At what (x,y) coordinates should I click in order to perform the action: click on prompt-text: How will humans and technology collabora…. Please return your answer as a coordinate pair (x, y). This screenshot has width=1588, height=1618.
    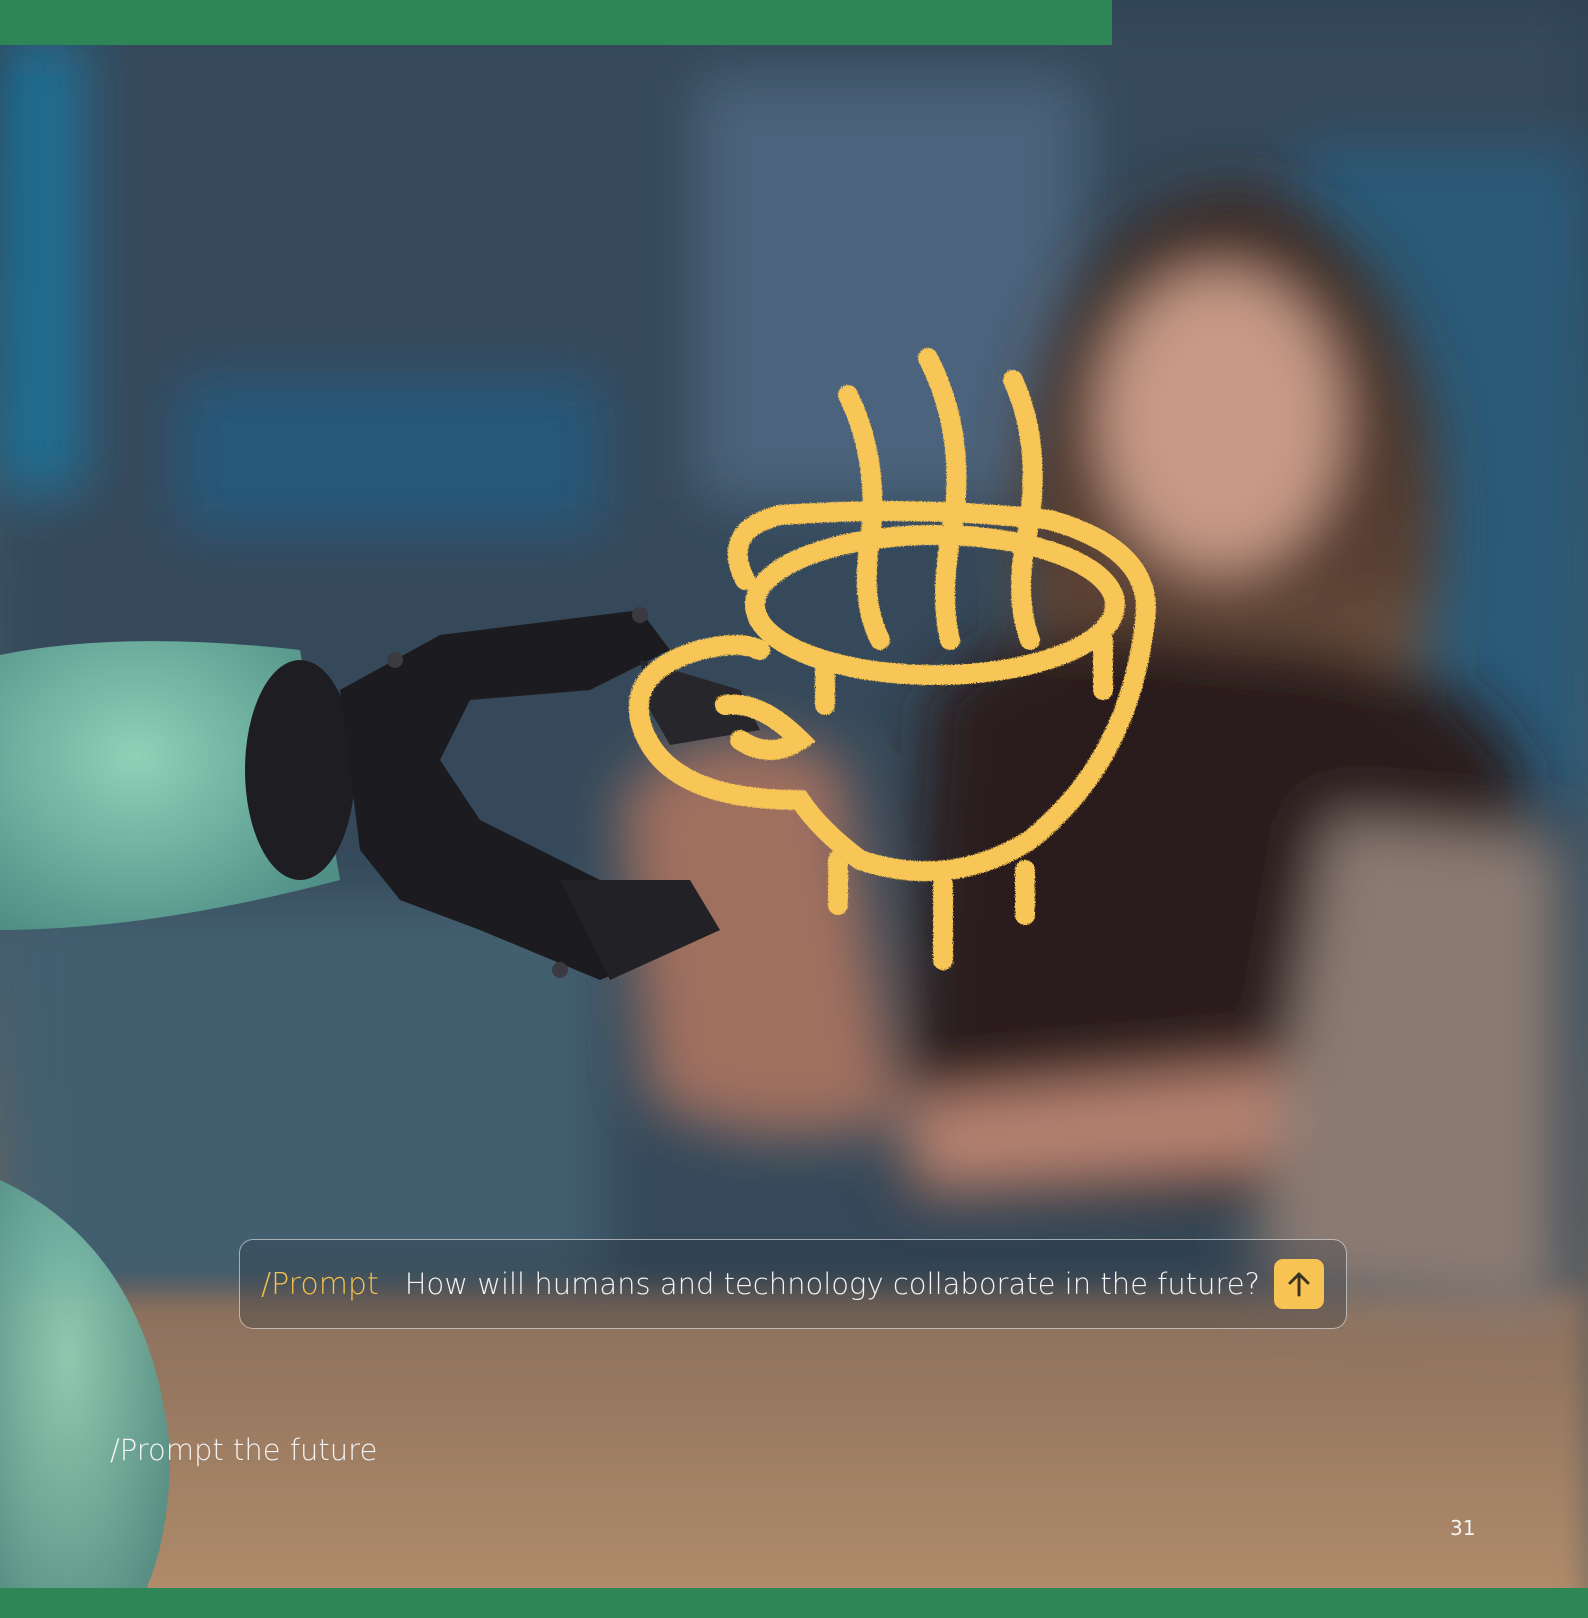
    Looking at the image, I should click on (839, 1284).